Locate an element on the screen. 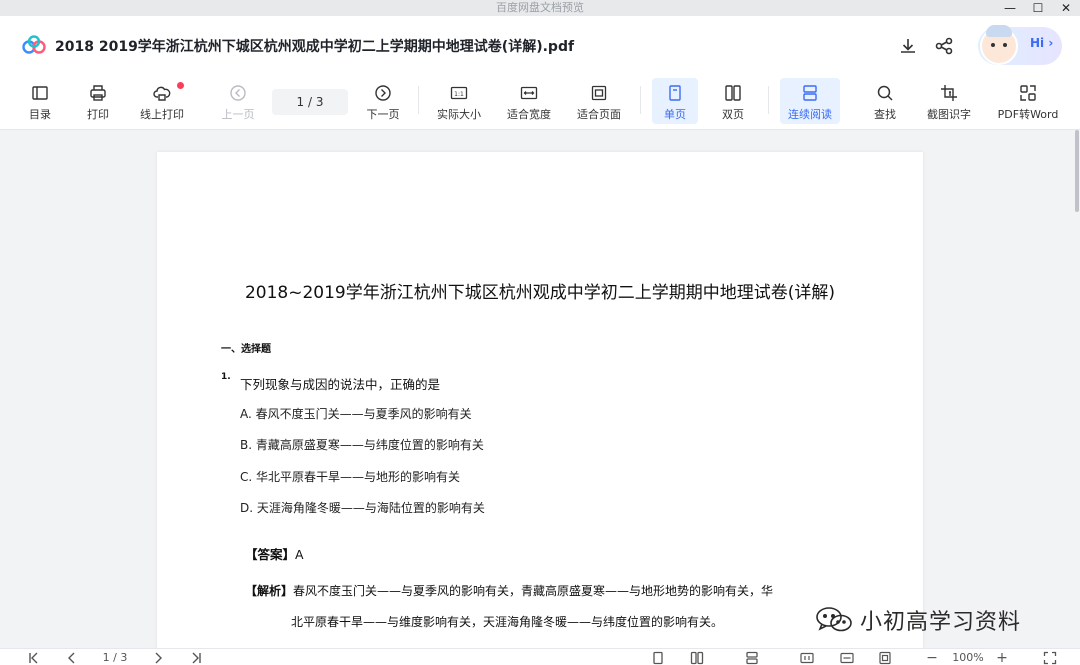 The image size is (1080, 665). last-page-button is located at coordinates (196, 657).